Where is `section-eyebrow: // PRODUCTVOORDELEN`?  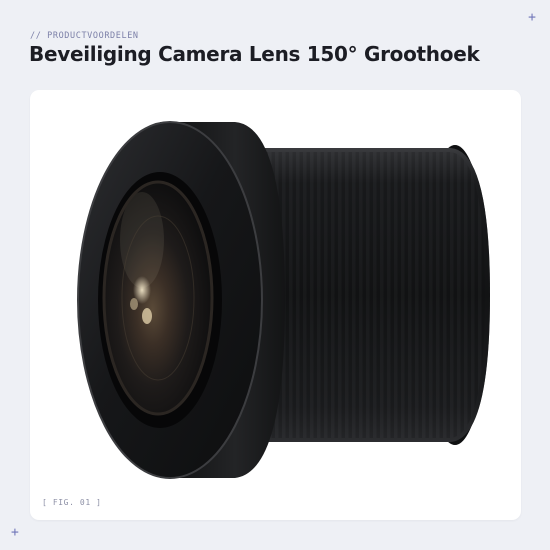 section-eyebrow: // PRODUCTVOORDELEN is located at coordinates (84, 36).